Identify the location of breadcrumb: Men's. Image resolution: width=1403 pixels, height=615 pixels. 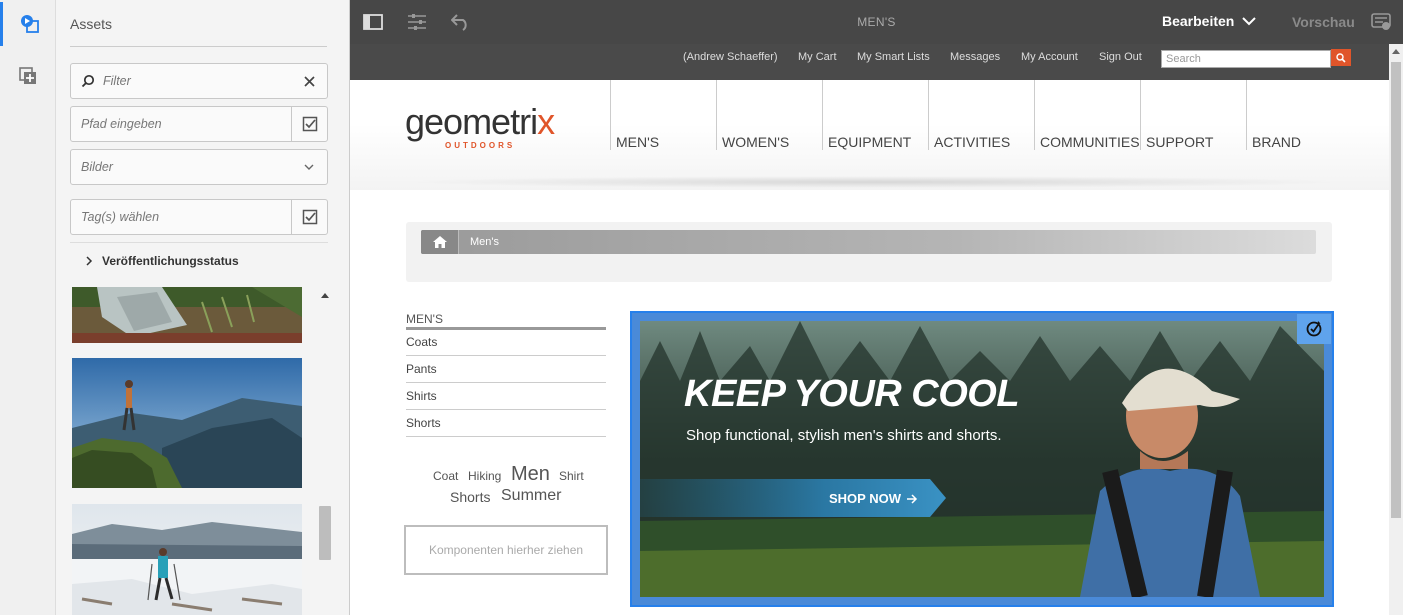
(868, 242).